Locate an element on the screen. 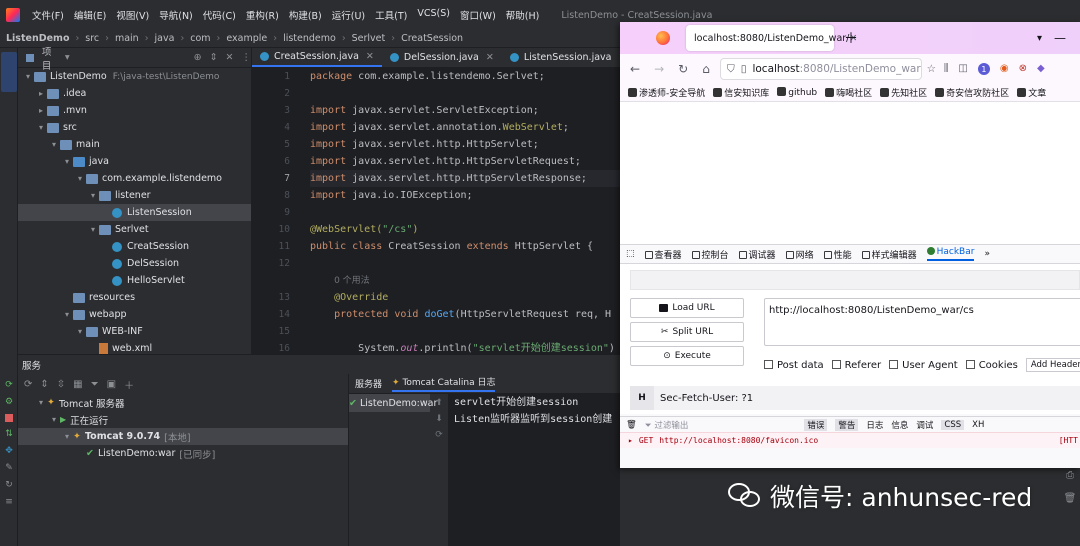 The image size is (1080, 546). undeploy-icon: ⬇ is located at coordinates (439, 419).